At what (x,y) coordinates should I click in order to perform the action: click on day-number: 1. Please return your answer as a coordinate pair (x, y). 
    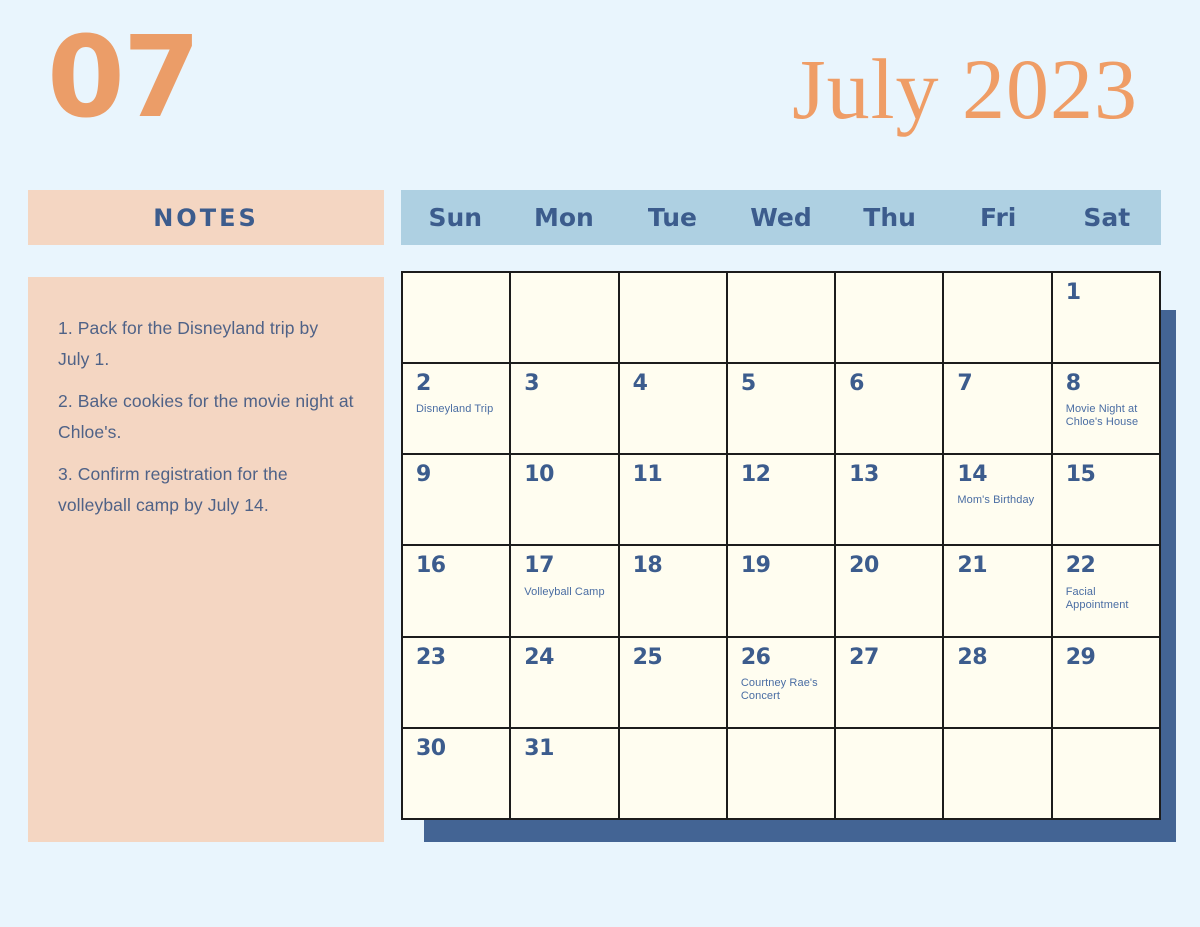
    Looking at the image, I should click on (1073, 292).